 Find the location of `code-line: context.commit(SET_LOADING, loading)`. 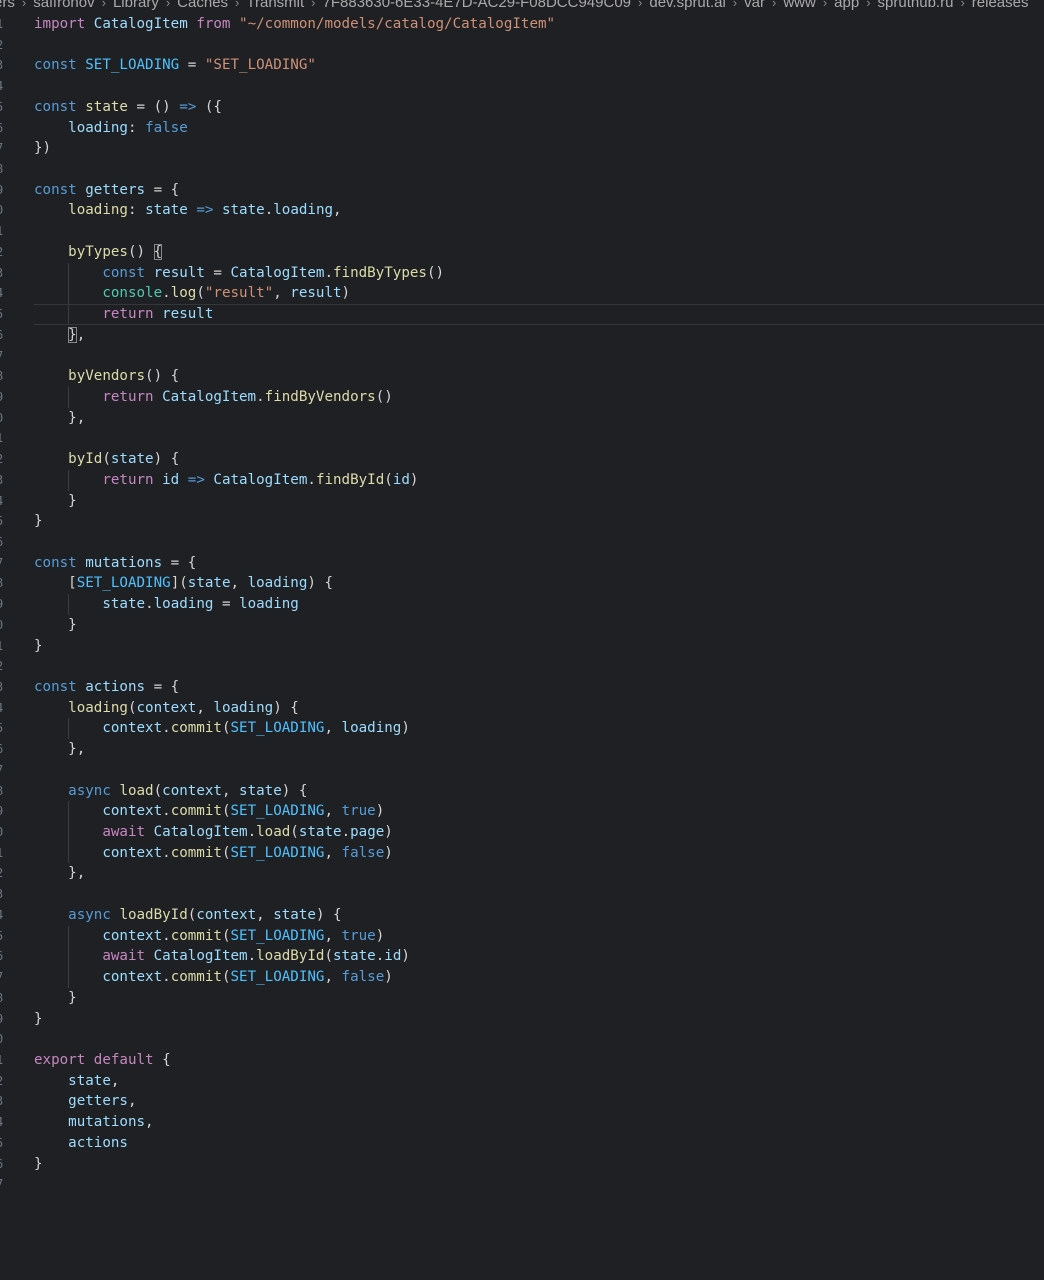

code-line: context.commit(SET_LOADING, loading) is located at coordinates (539, 729).